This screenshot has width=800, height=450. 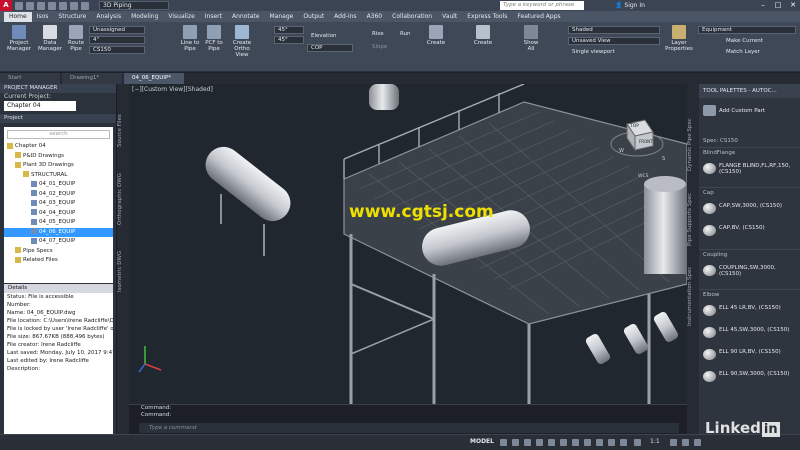 What do you see at coordinates (599, 442) in the screenshot?
I see `selection-cycling-icon` at bounding box center [599, 442].